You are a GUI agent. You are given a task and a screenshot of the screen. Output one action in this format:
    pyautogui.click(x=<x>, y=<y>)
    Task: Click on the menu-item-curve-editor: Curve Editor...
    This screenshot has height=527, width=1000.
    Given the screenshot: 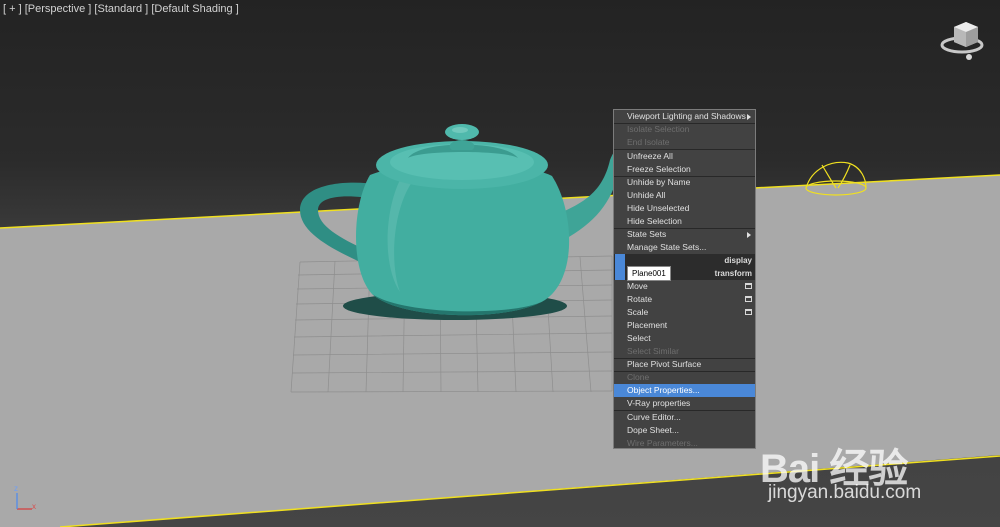 What is the action you would take?
    pyautogui.click(x=684, y=417)
    